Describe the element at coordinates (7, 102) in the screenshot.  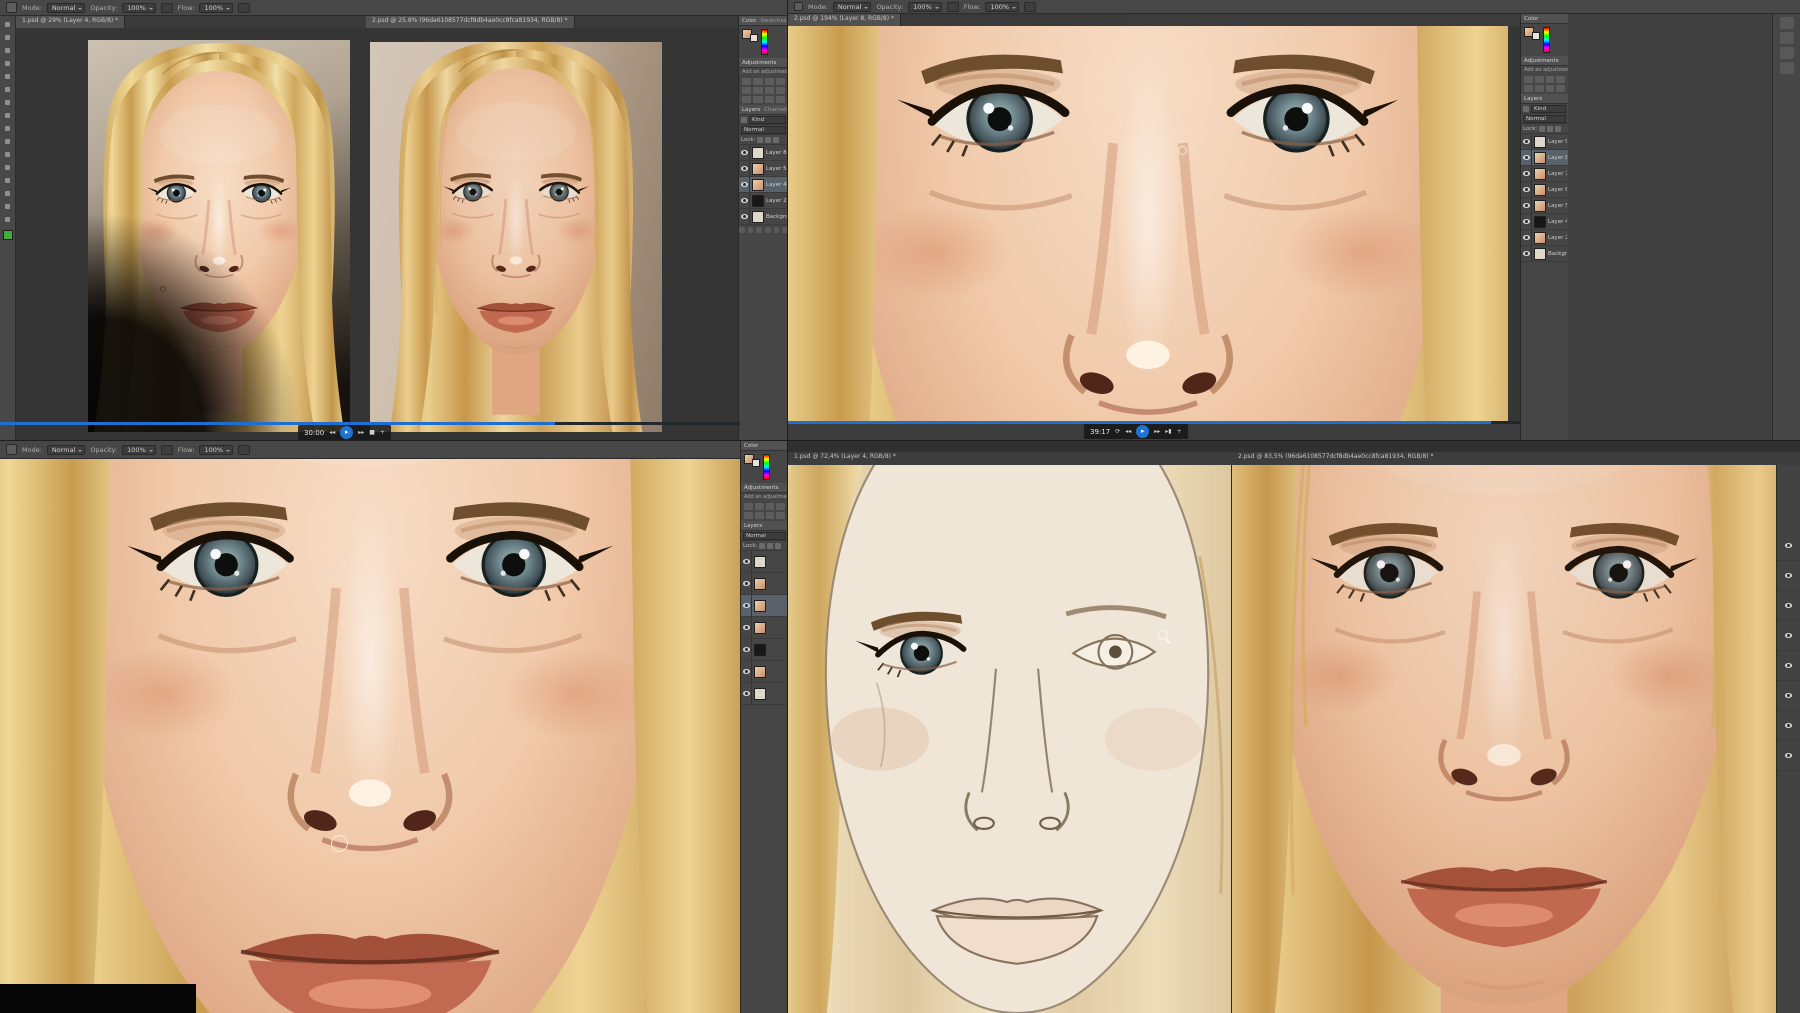
I see `healing-tool-icon` at that location.